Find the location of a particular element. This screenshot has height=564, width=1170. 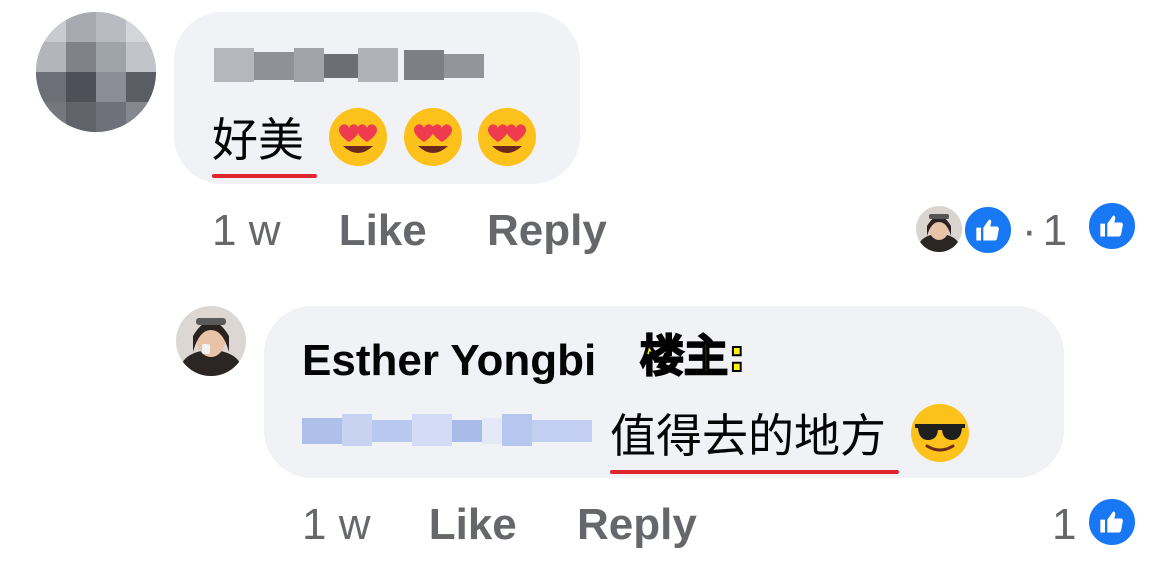

comment-body: 好美 is located at coordinates (379, 141).